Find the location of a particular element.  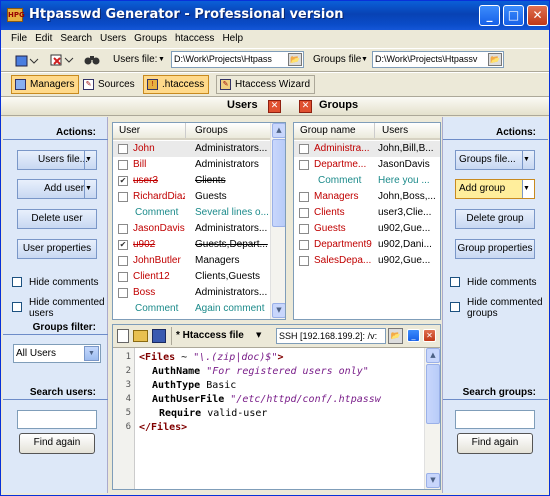

column-group-name: Group name is located at coordinates (328, 130).